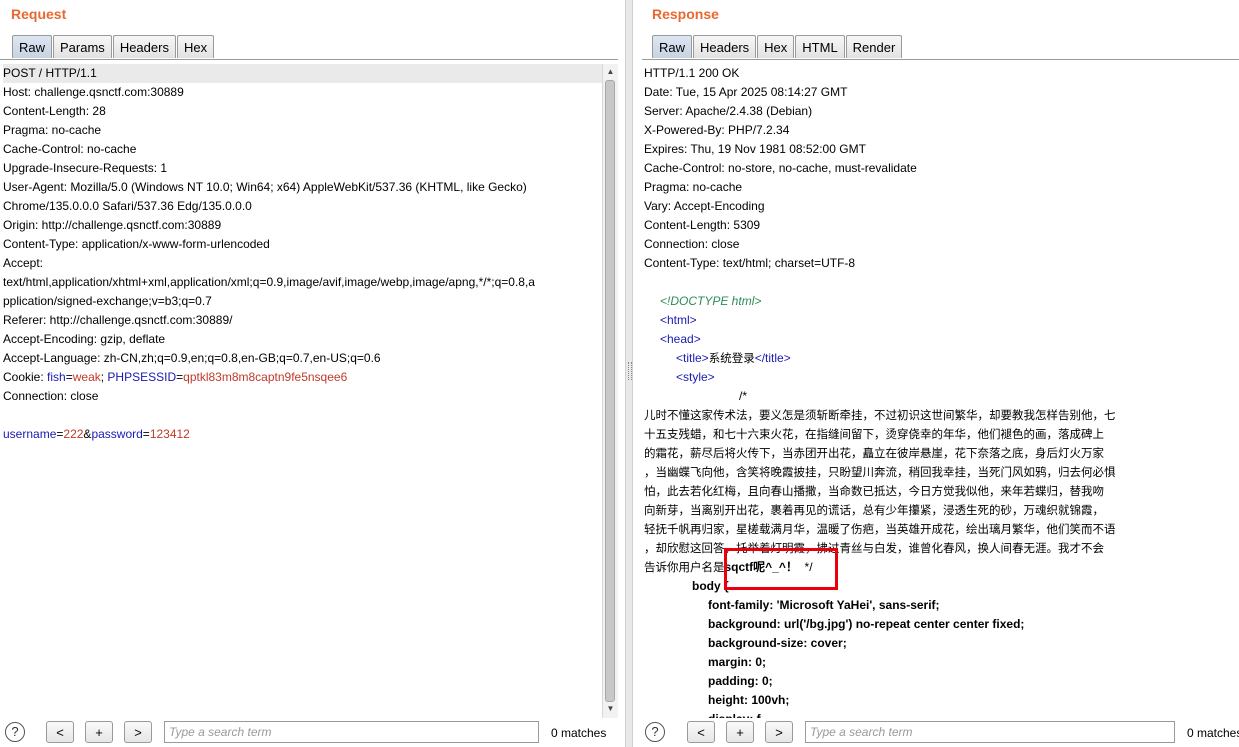 This screenshot has height=747, width=1239. I want to click on request-title: Request, so click(39, 14).